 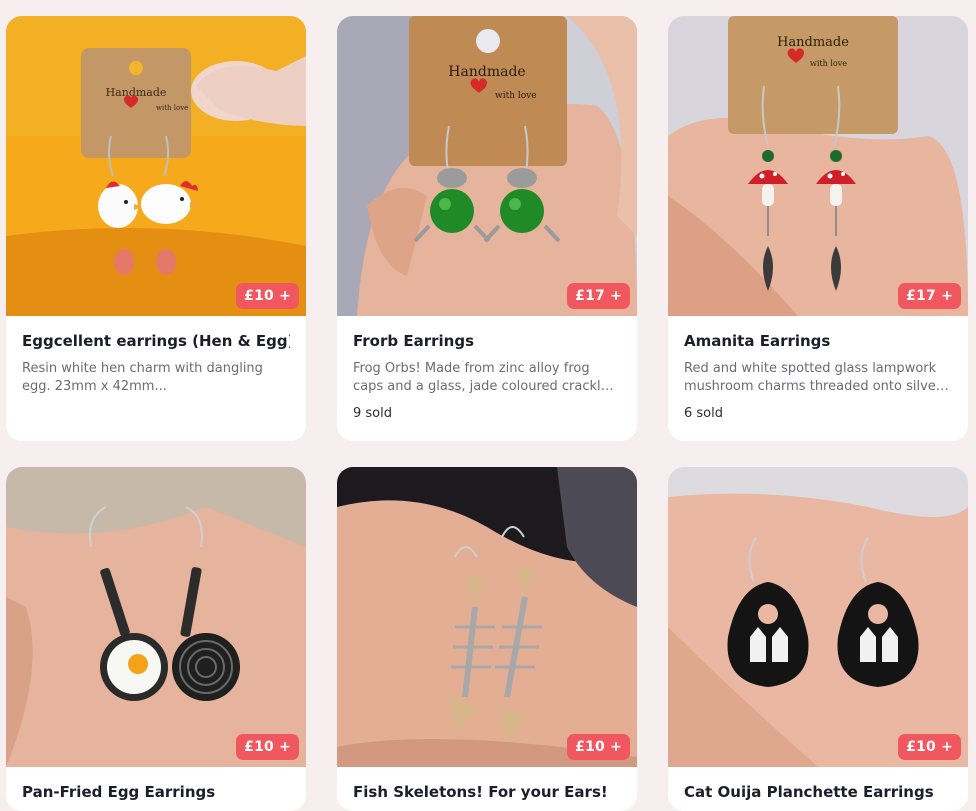 I want to click on product-image: Handmade with love £10 +, so click(x=156, y=166).